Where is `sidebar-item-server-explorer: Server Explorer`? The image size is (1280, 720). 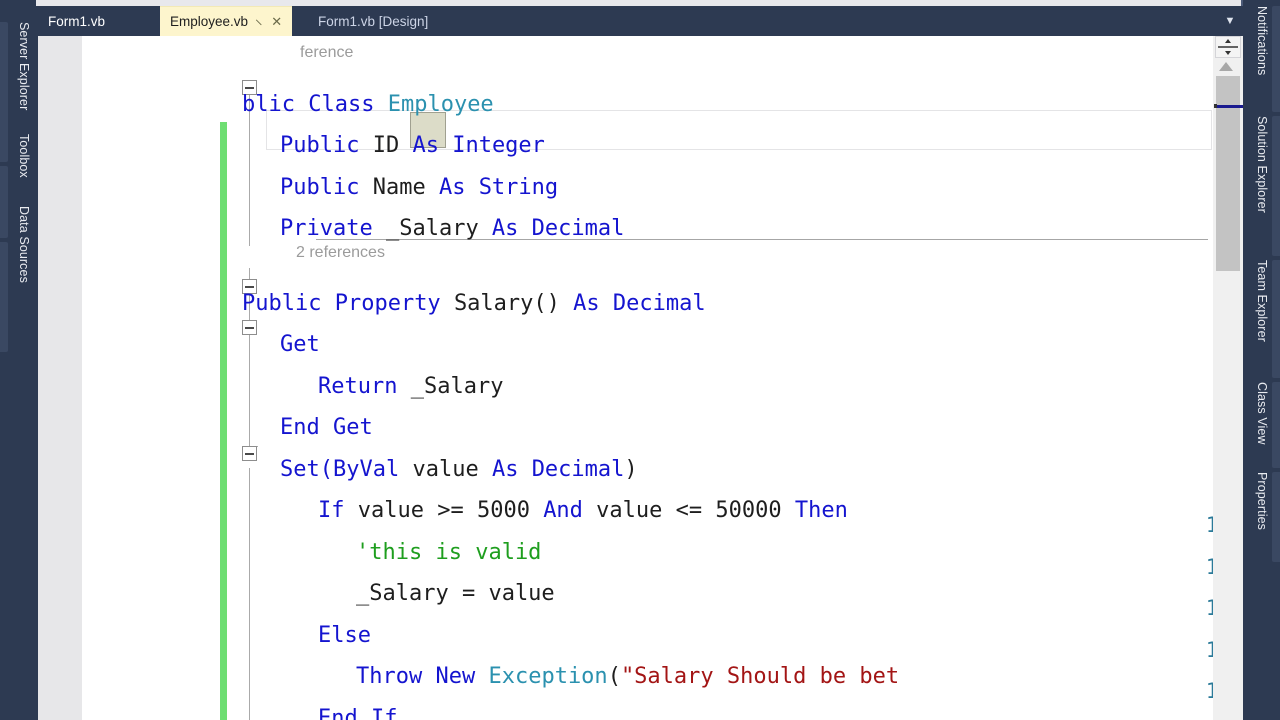
sidebar-item-server-explorer: Server Explorer is located at coordinates (24, 66).